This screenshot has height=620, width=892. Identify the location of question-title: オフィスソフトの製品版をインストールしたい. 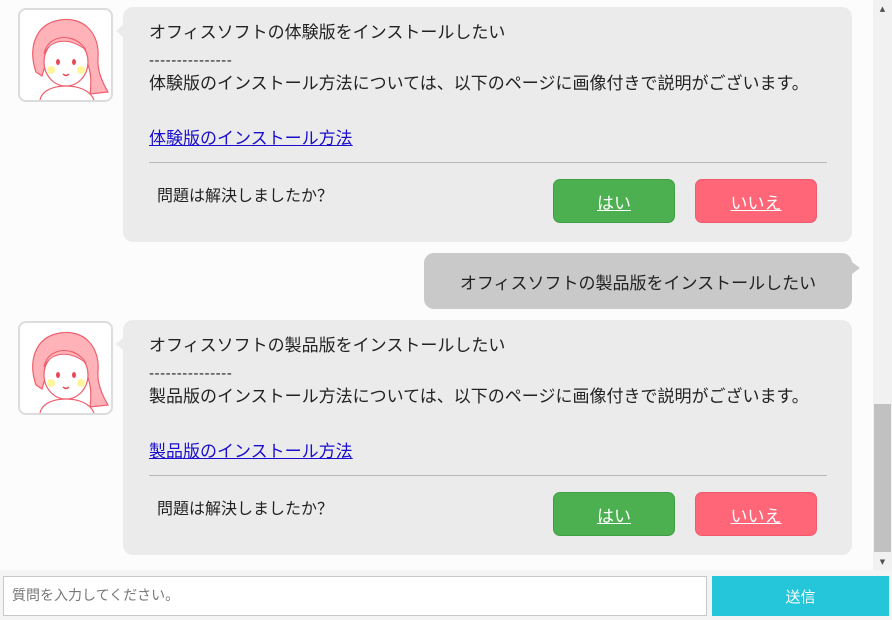
(327, 346).